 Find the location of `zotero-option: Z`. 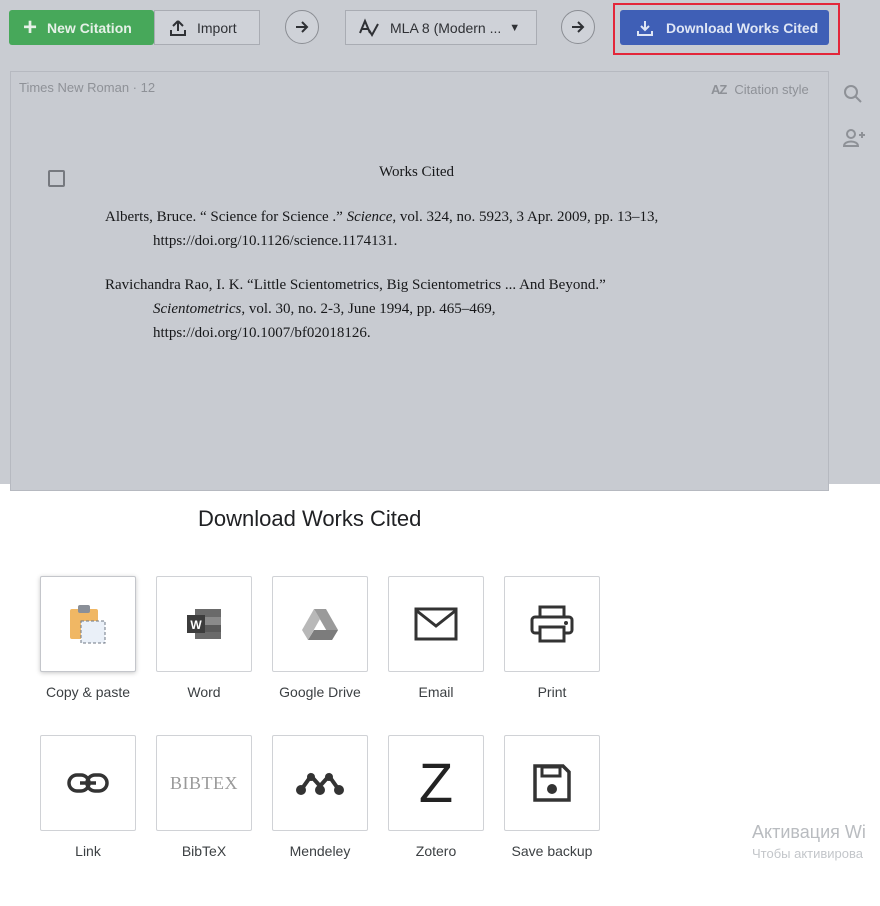

zotero-option: Z is located at coordinates (436, 783).